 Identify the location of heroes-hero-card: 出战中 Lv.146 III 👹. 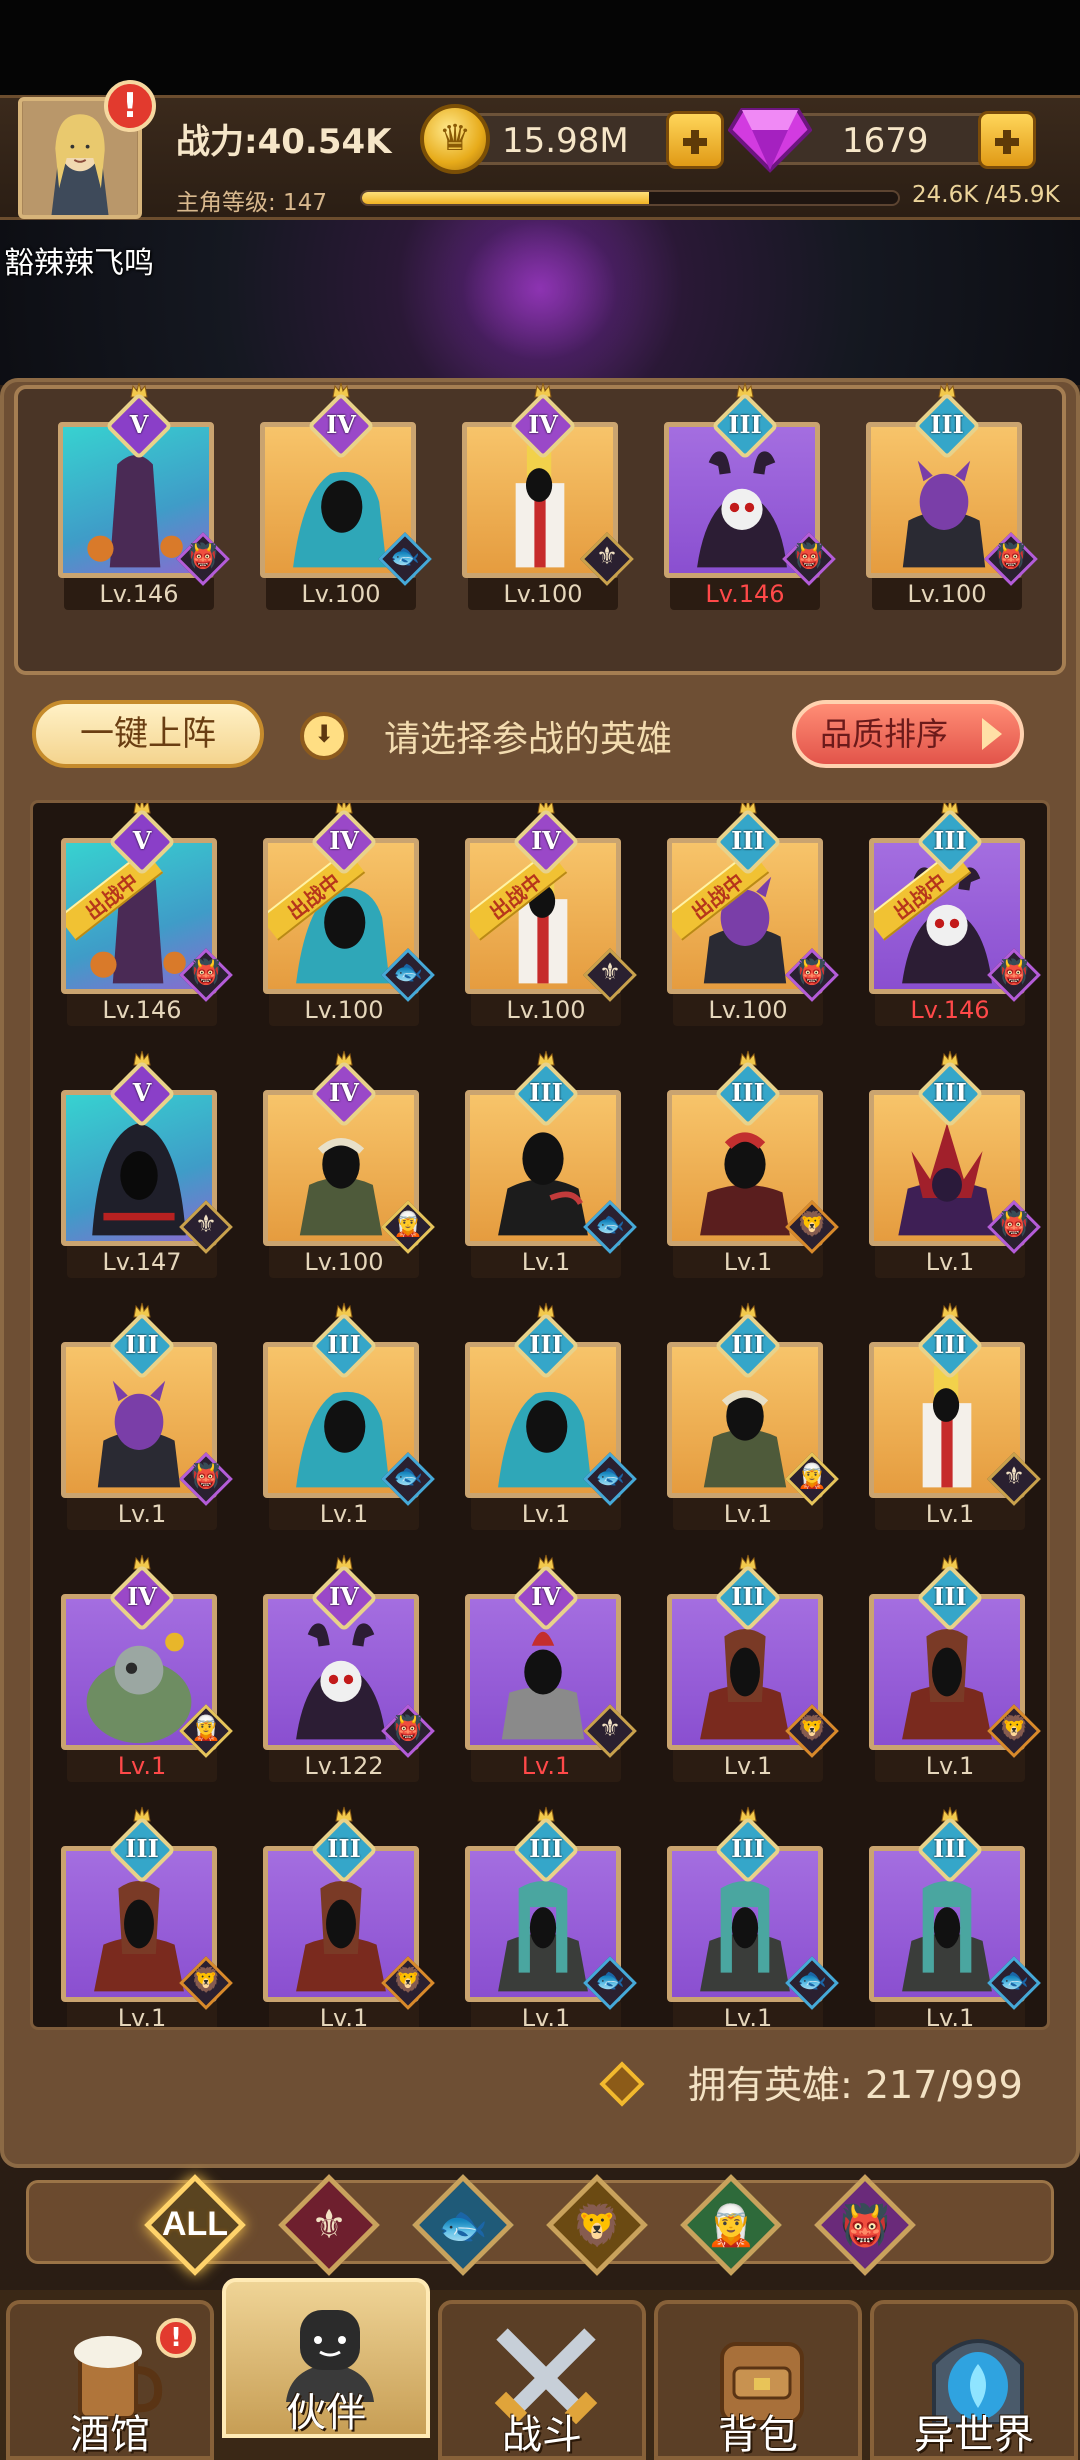
(955, 915).